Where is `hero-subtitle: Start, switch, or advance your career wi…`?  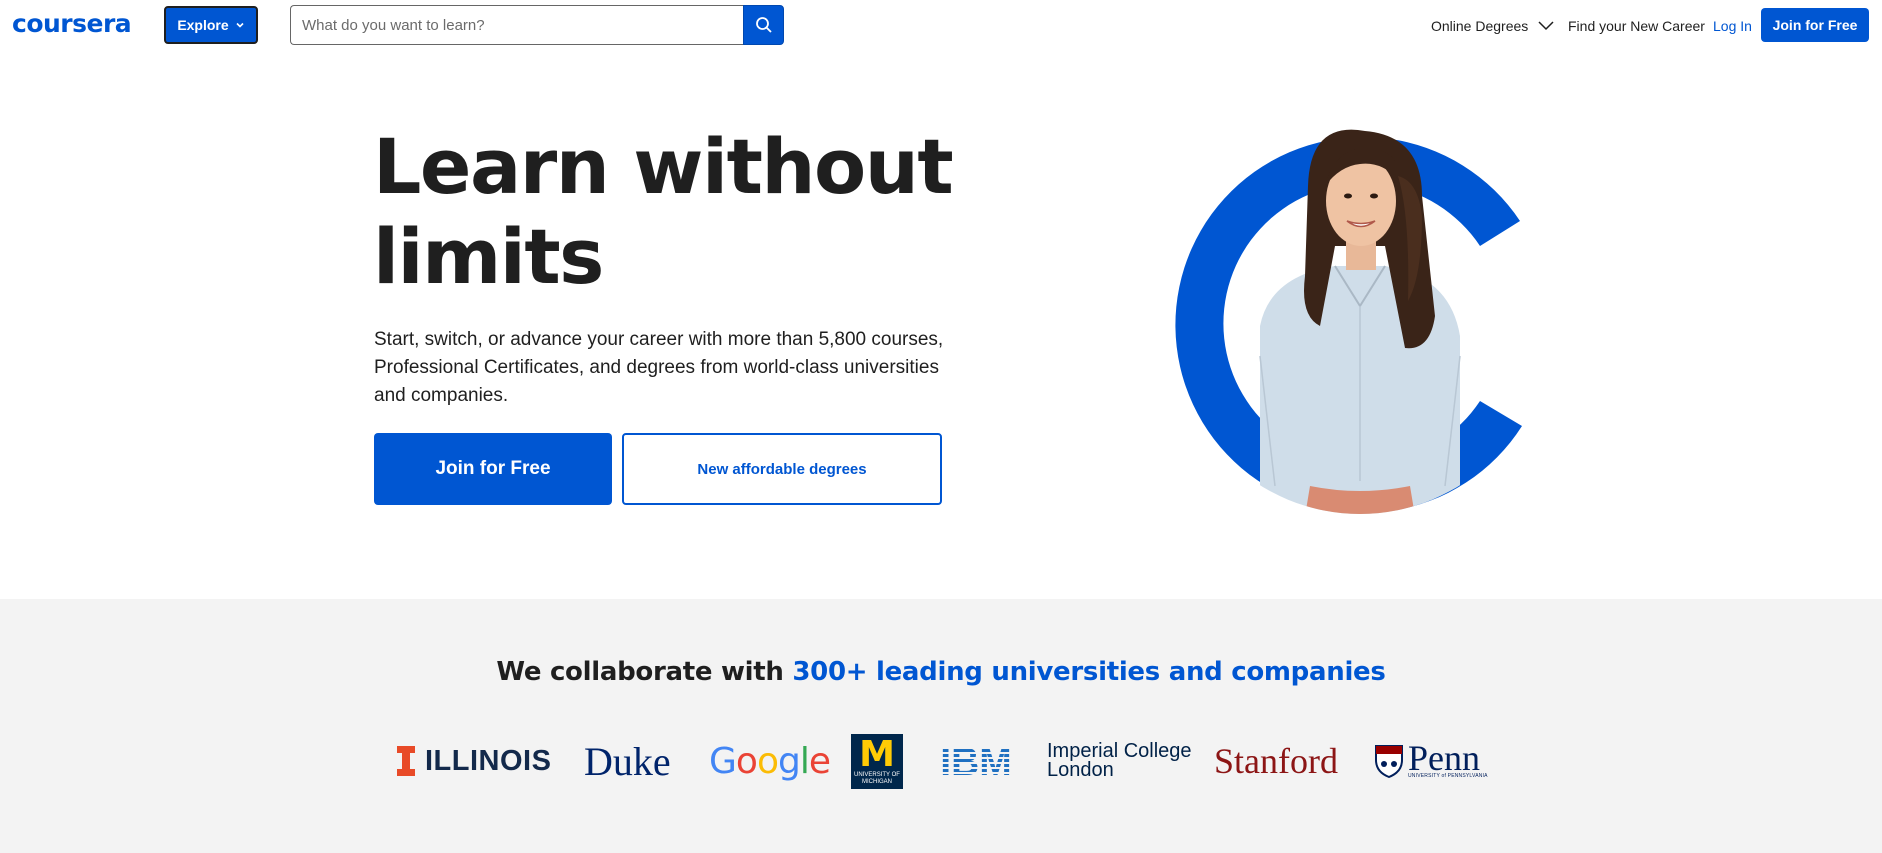 hero-subtitle: Start, switch, or advance your career wi… is located at coordinates (659, 367).